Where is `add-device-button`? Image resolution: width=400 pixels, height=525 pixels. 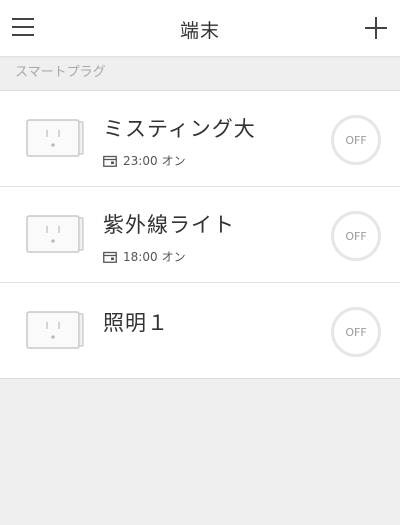
add-device-button is located at coordinates (376, 28).